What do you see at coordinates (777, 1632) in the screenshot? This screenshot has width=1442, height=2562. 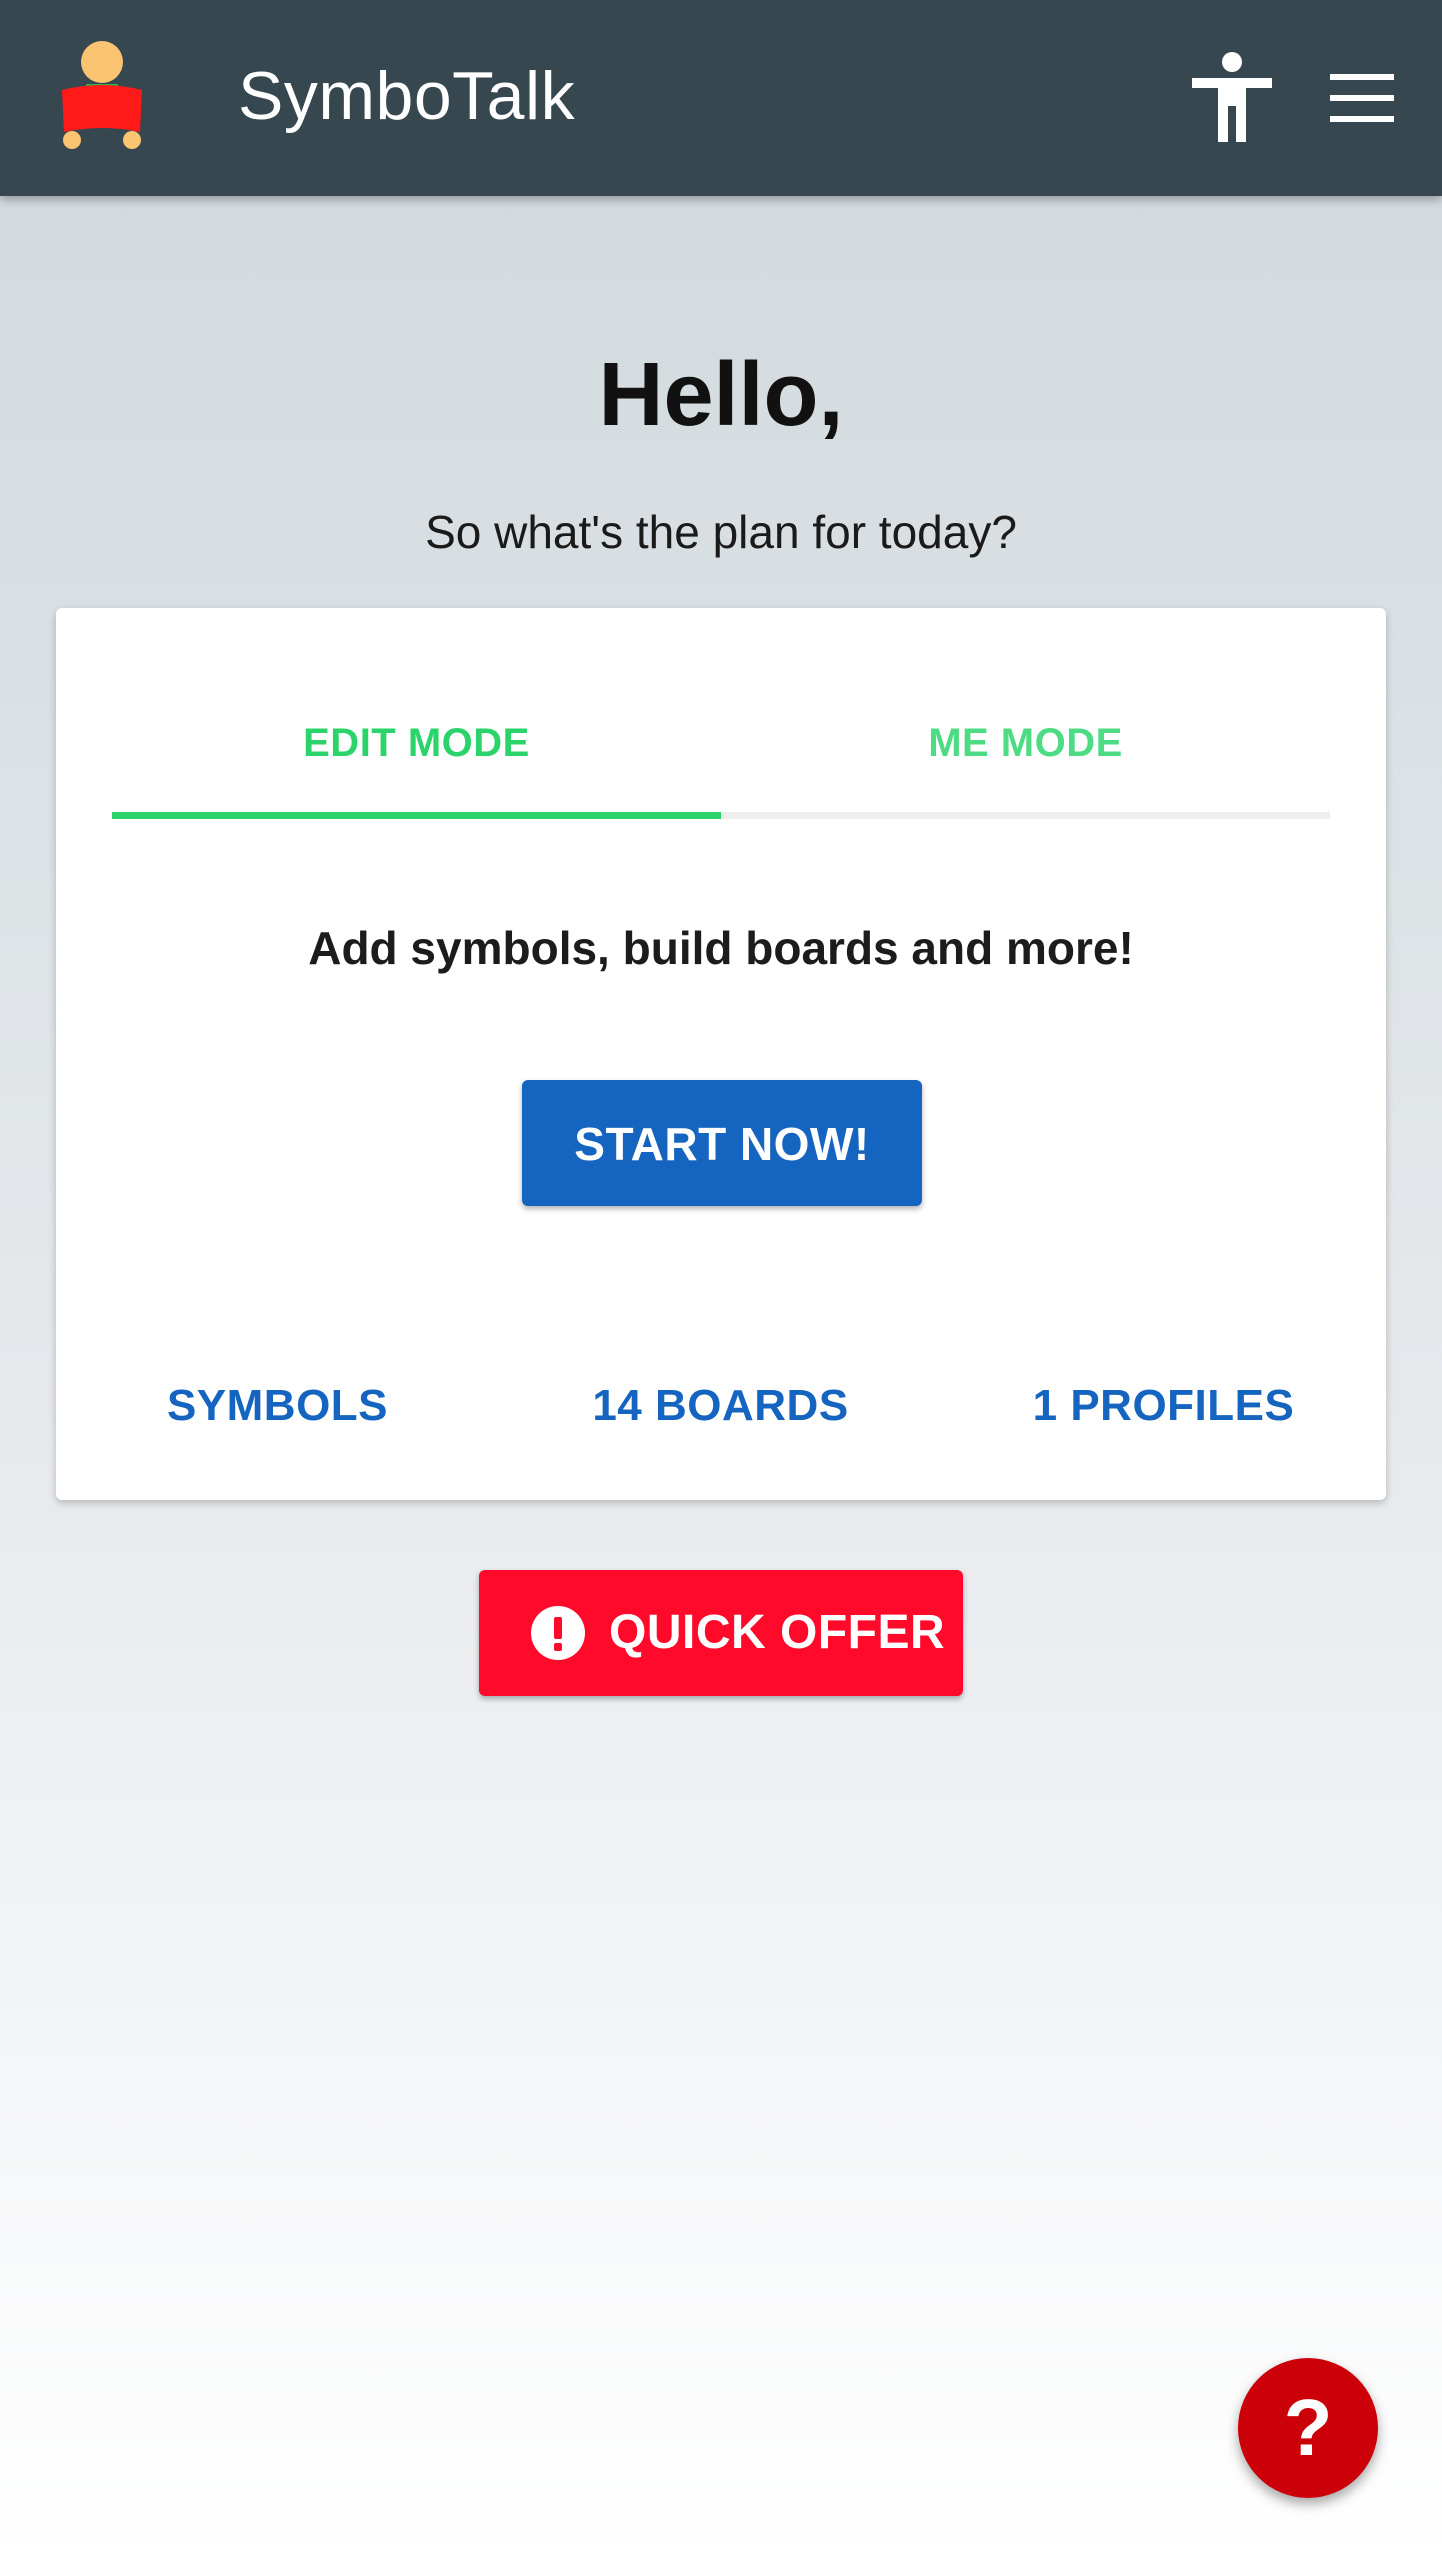 I see `quick-offer-label: QUICK OFFER` at bounding box center [777, 1632].